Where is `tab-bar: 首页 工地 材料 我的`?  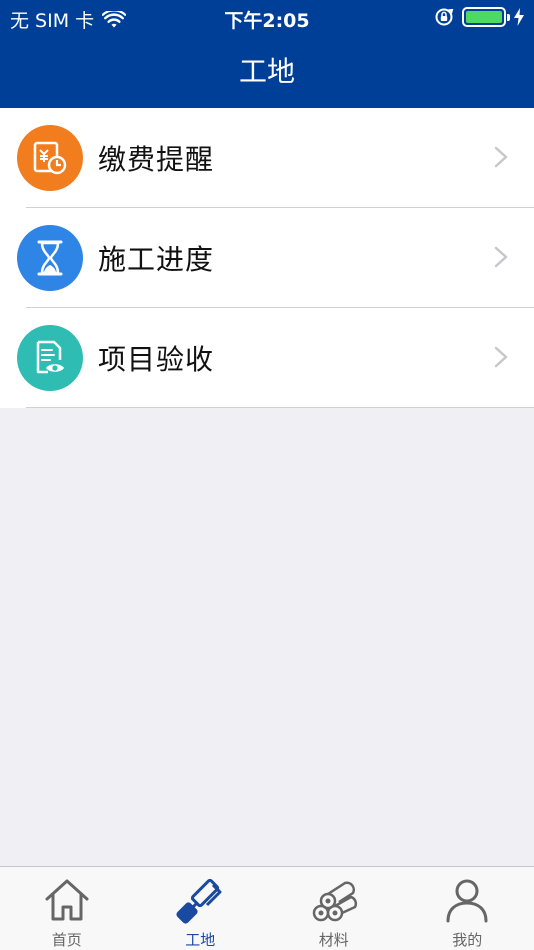 tab-bar: 首页 工地 材料 我的 is located at coordinates (267, 908).